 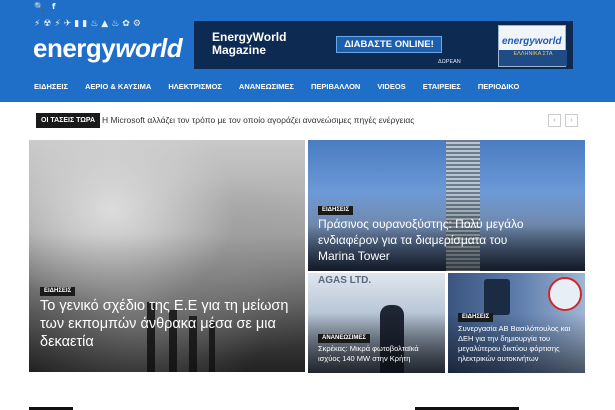 I want to click on magazine-cover: energyworld ΕΛΛΗΝΙΚΑ ΣΤΑ, so click(x=532, y=46).